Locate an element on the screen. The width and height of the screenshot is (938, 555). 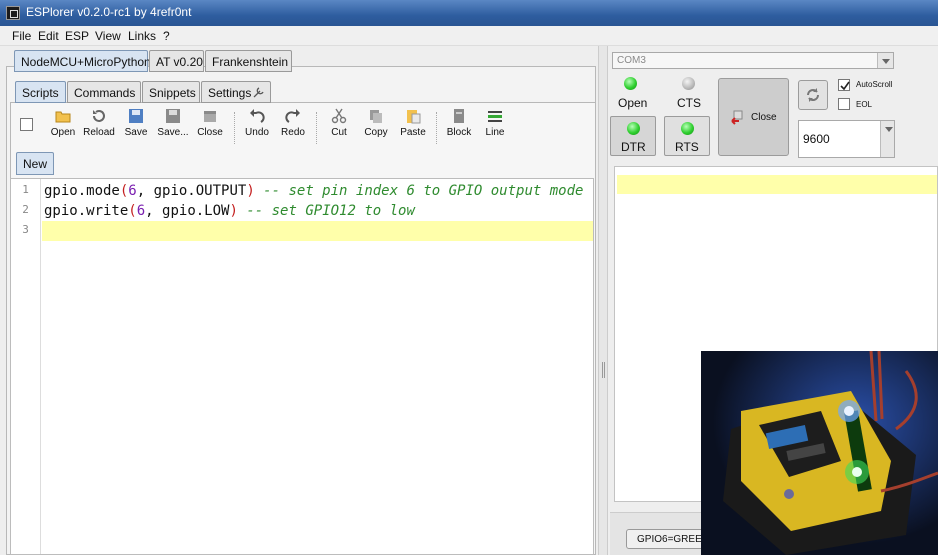
tab-commands: Commands is located at coordinates (104, 92).